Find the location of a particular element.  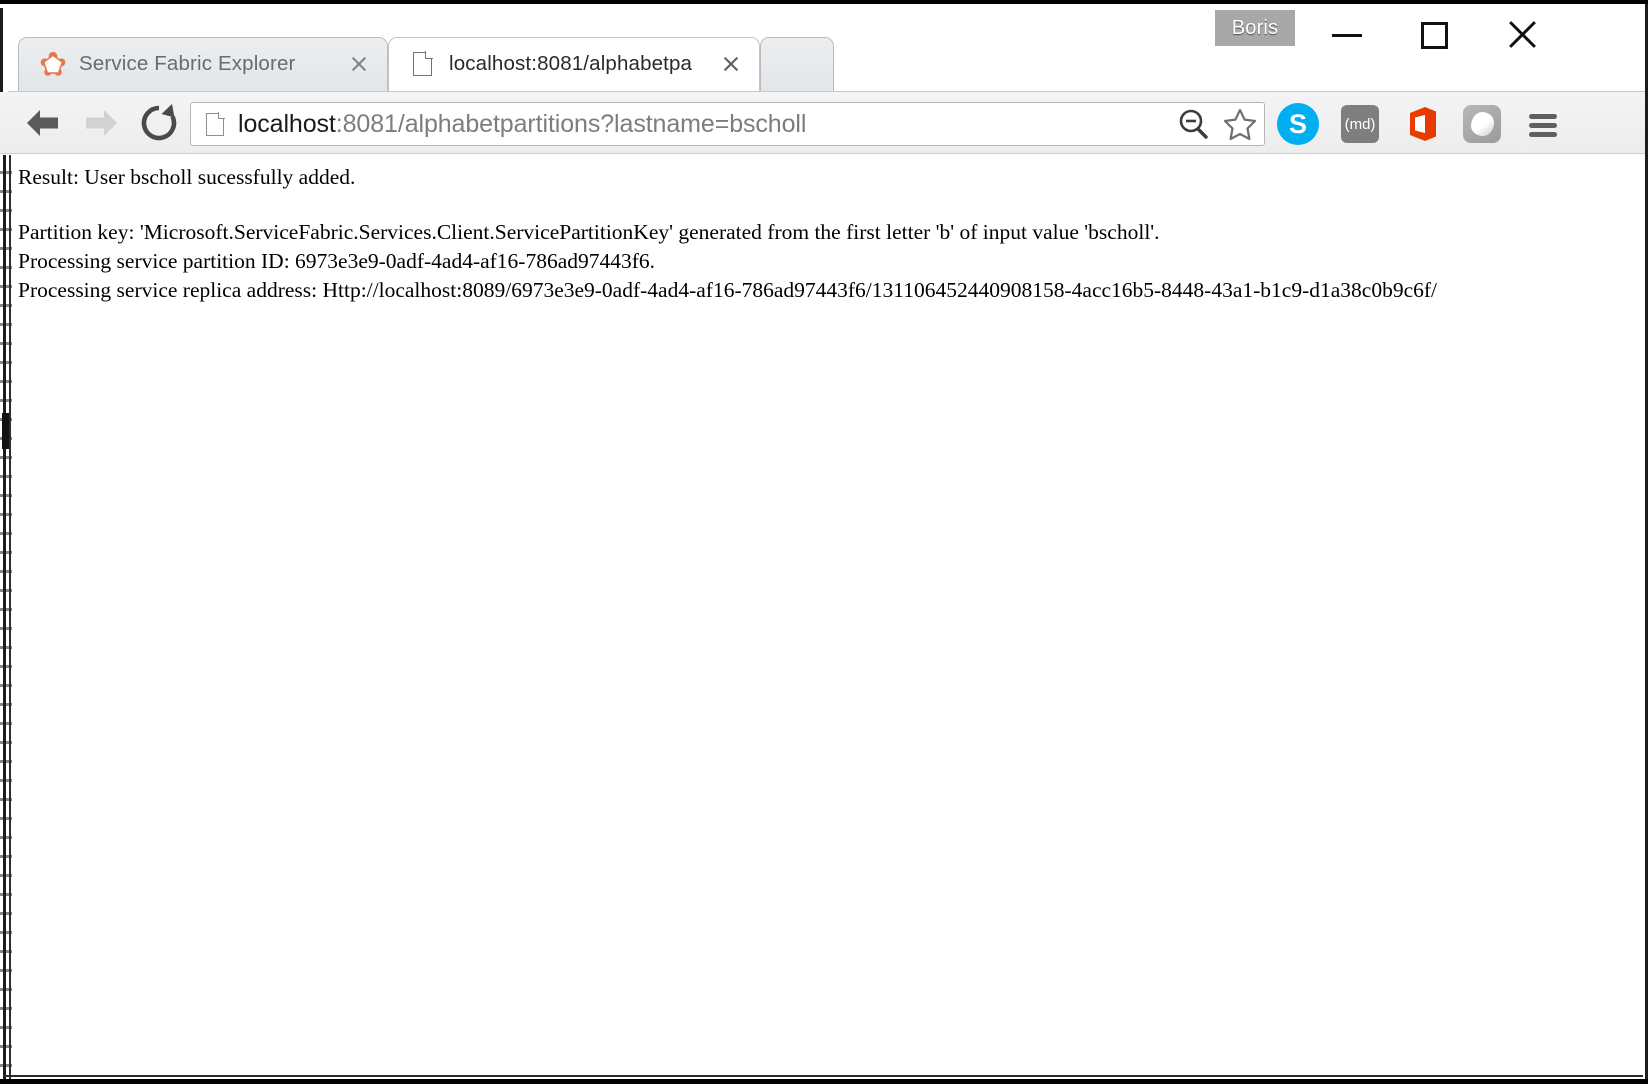

close-window-button is located at coordinates (1523, 34).